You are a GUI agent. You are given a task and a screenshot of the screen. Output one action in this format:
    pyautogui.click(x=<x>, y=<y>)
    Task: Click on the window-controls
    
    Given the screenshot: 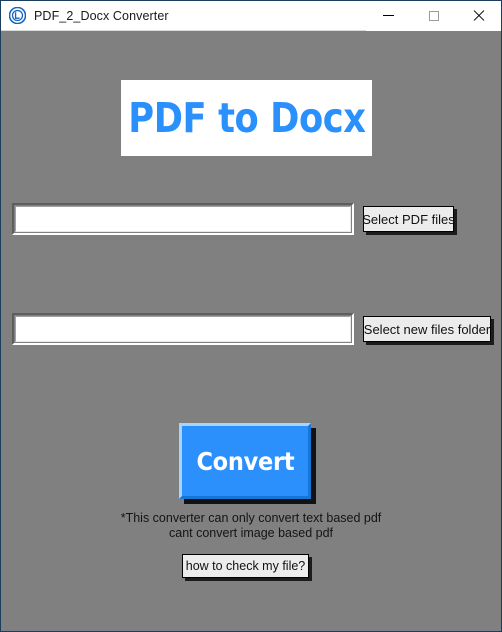 What is the action you would take?
    pyautogui.click(x=433, y=16)
    